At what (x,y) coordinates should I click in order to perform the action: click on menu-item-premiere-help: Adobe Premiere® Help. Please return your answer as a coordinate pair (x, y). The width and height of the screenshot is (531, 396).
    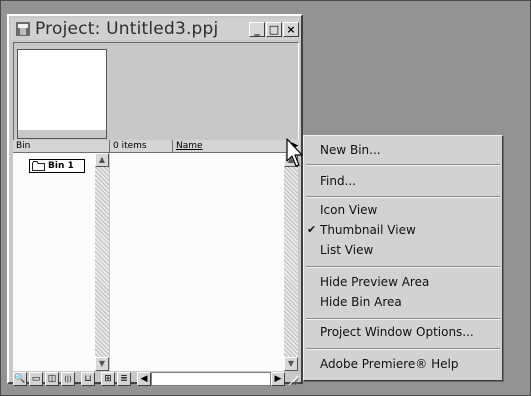
    Looking at the image, I should click on (403, 364).